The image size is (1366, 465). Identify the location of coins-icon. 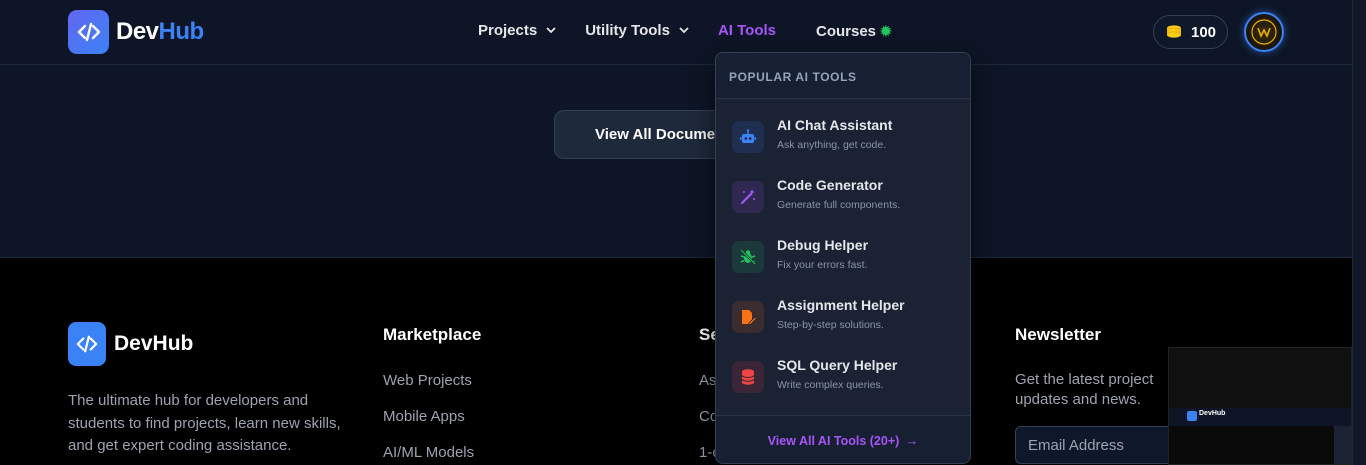
(1173, 31).